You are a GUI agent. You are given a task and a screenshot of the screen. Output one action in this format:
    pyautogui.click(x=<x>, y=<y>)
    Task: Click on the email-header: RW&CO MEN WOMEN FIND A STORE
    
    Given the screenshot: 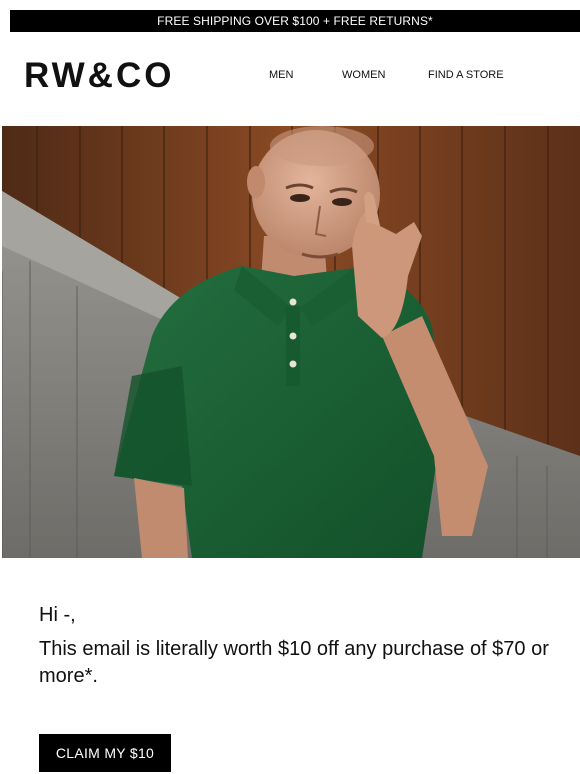 What is the action you would take?
    pyautogui.click(x=290, y=79)
    